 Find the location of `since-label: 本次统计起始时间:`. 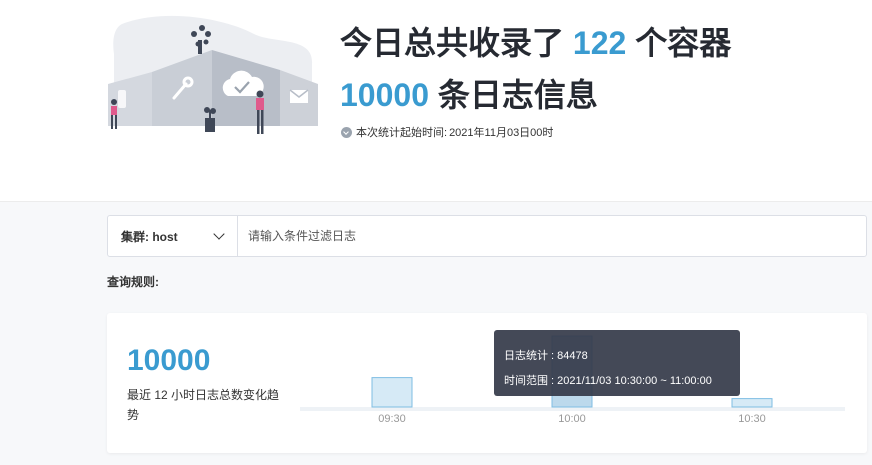

since-label: 本次统计起始时间: is located at coordinates (402, 133).